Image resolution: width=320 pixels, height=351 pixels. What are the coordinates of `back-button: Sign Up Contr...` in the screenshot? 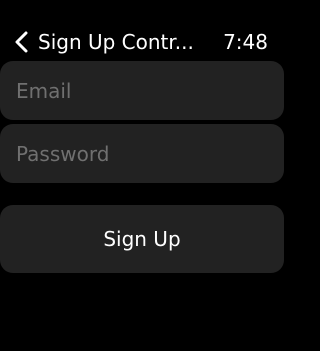 It's located at (112, 42).